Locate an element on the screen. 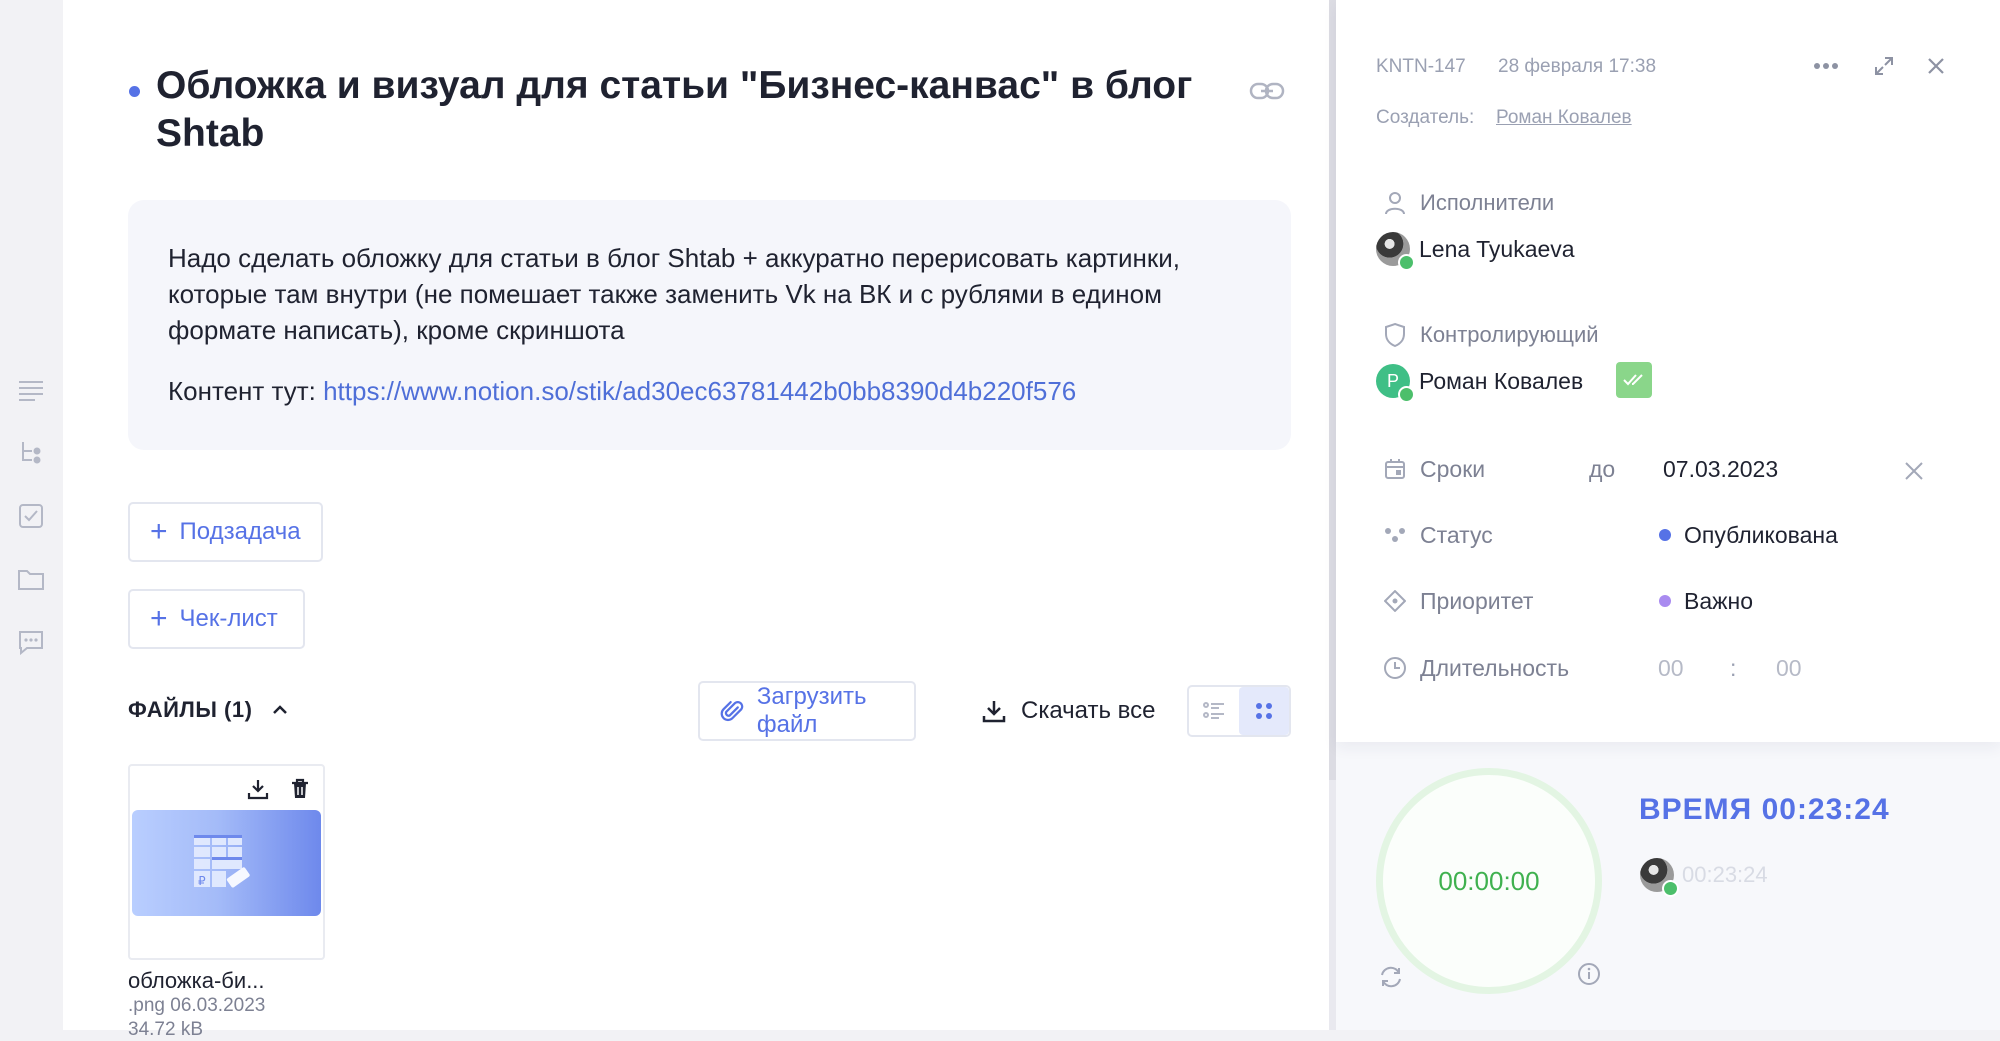  add-checklist-button: + Чек-лист is located at coordinates (216, 619).